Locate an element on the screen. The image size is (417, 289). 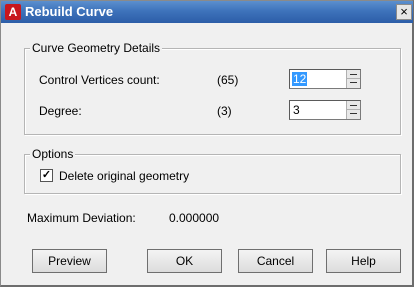
title-bar: A Rebuild Curve × is located at coordinates (207, 12).